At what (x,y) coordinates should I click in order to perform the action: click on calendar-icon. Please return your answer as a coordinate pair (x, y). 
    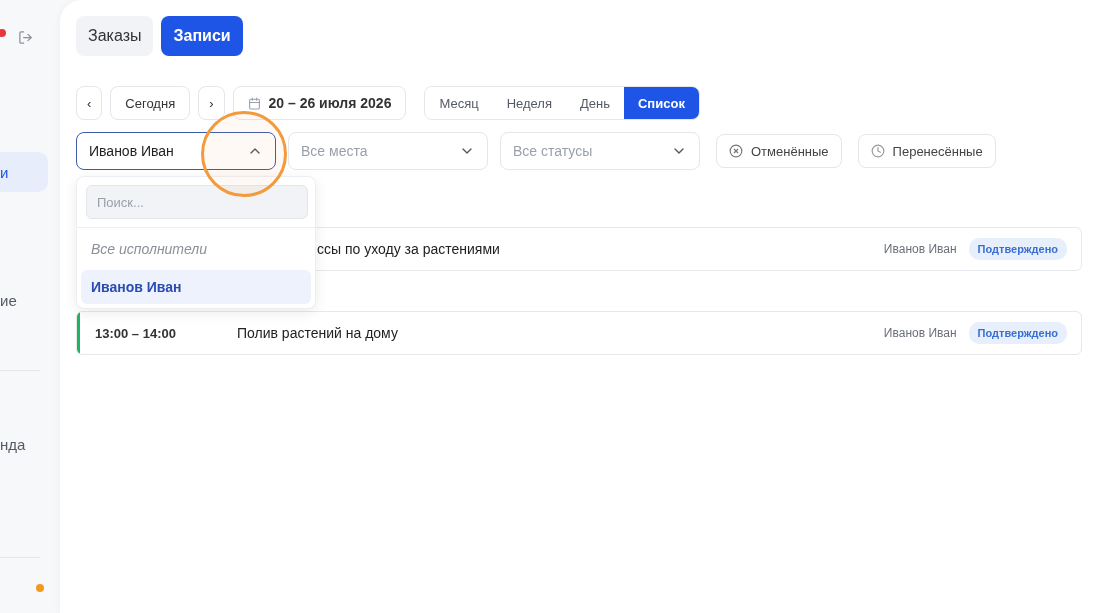
    Looking at the image, I should click on (254, 103).